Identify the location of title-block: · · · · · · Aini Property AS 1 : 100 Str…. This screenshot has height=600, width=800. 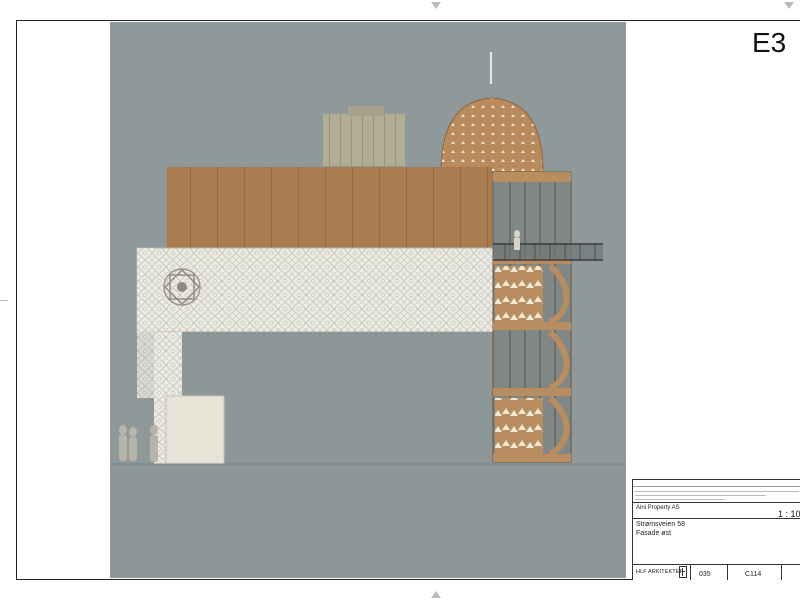
(716, 529).